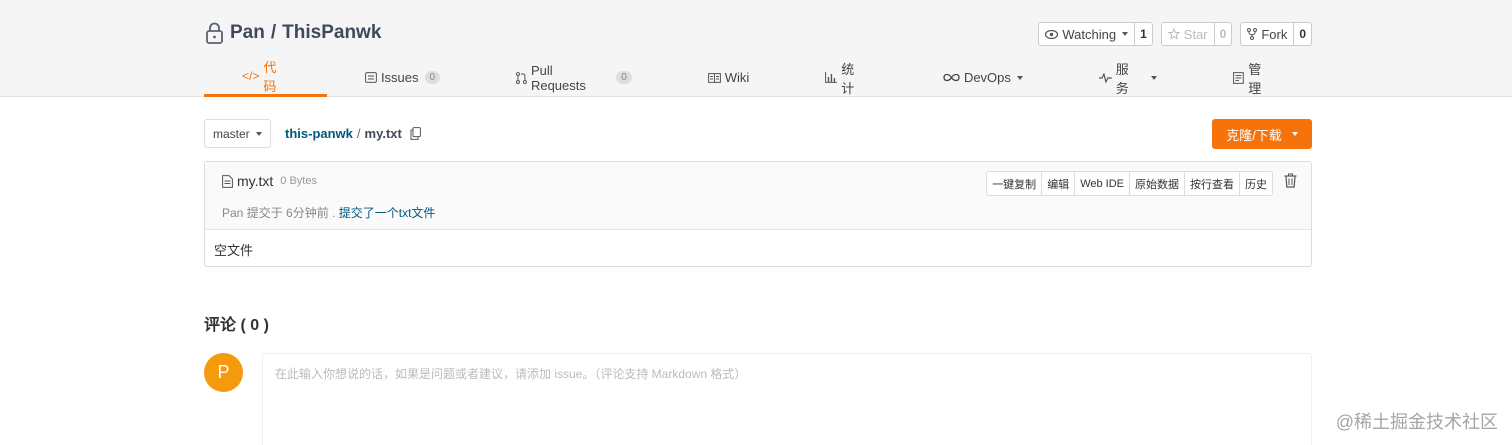 The height and width of the screenshot is (445, 1512). What do you see at coordinates (1256, 183) in the screenshot?
I see `history-button: 历史` at bounding box center [1256, 183].